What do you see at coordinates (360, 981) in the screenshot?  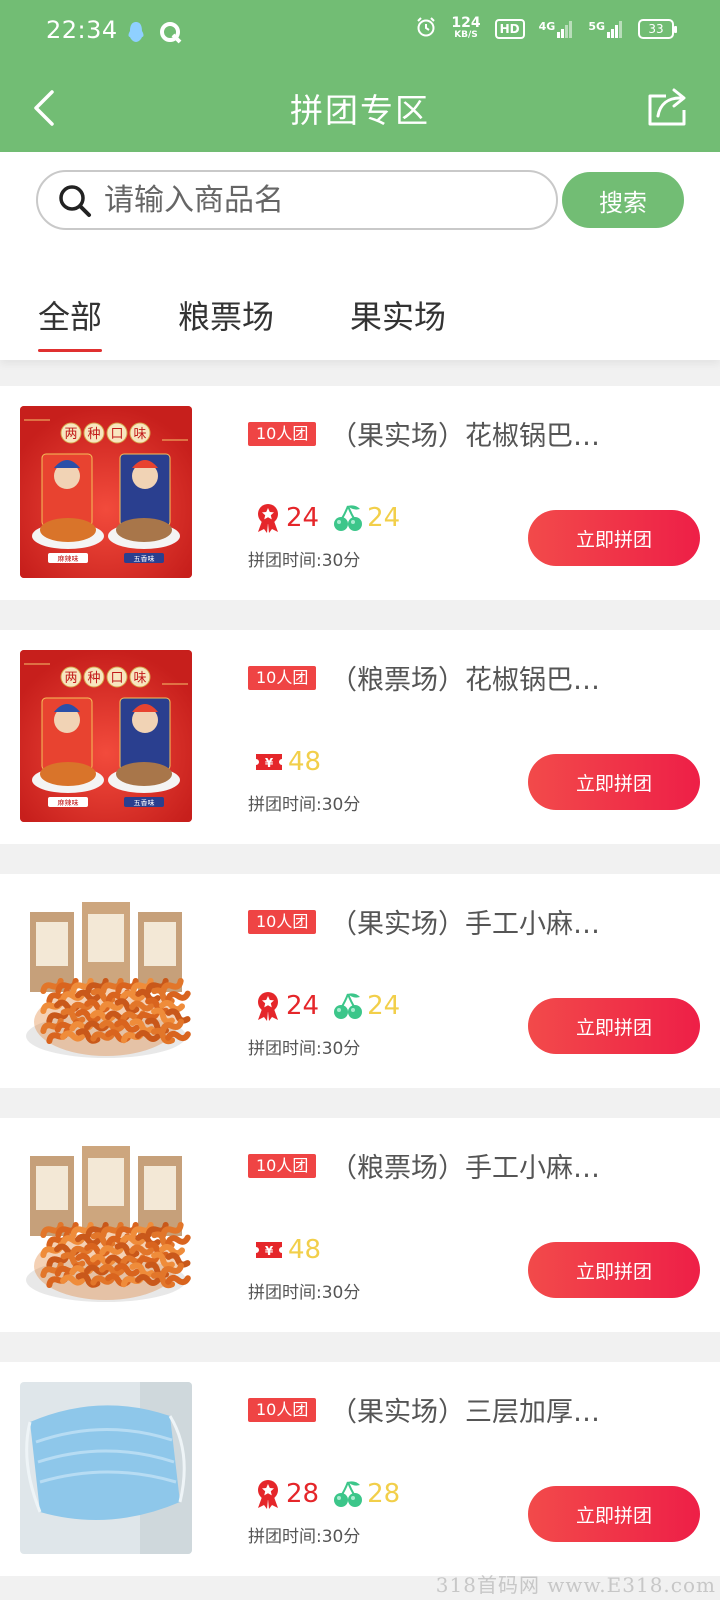 I see `product-card: 10人团 （果实场）手工小麻… 24 24 拼团时间:30分 立即拼团` at bounding box center [360, 981].